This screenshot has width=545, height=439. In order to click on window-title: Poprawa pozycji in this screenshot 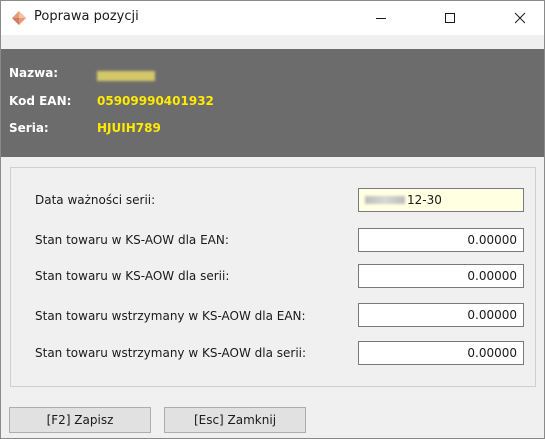, I will do `click(86, 16)`.